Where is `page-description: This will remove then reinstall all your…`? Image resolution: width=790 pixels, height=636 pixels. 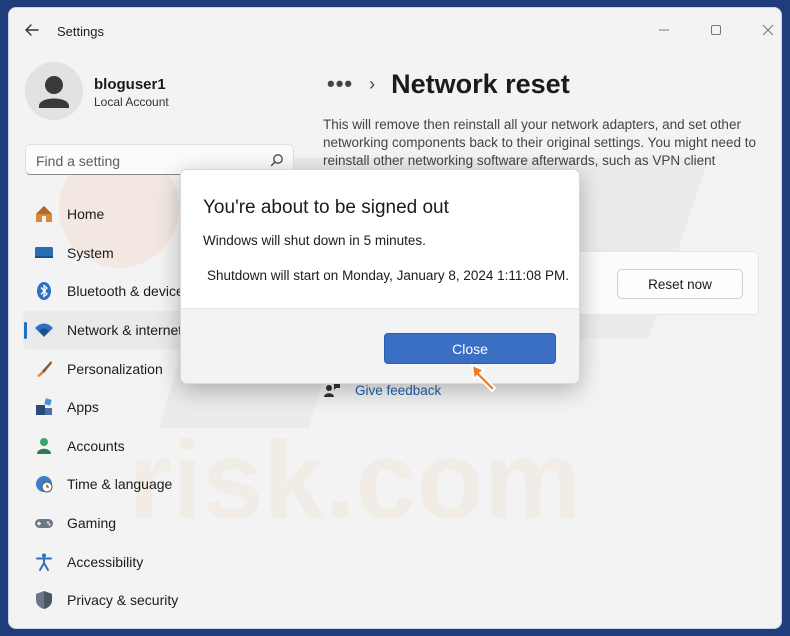 page-description: This will remove then reinstall all your… is located at coordinates (540, 142).